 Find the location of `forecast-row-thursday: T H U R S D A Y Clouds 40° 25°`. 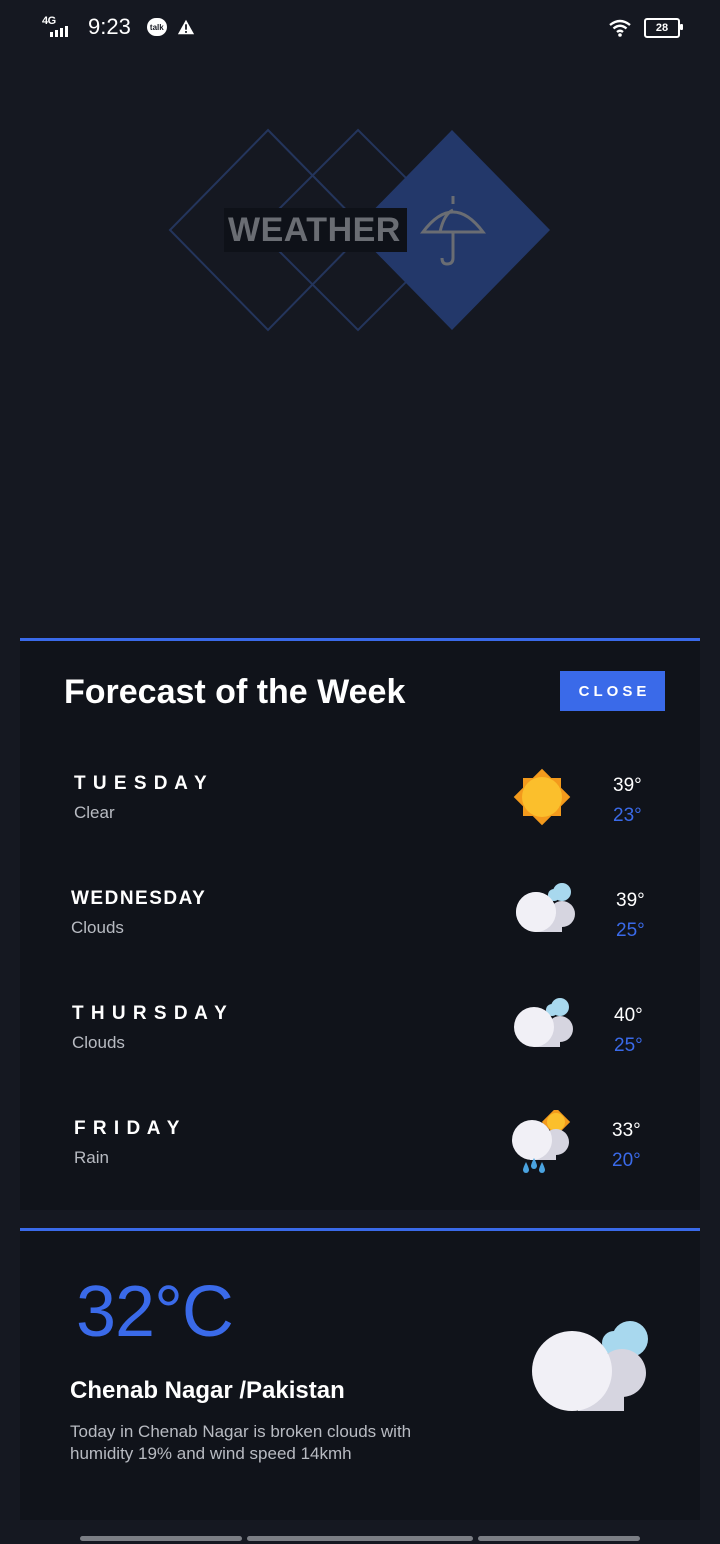

forecast-row-thursday: T H U R S D A Y Clouds 40° 25° is located at coordinates (360, 1040).